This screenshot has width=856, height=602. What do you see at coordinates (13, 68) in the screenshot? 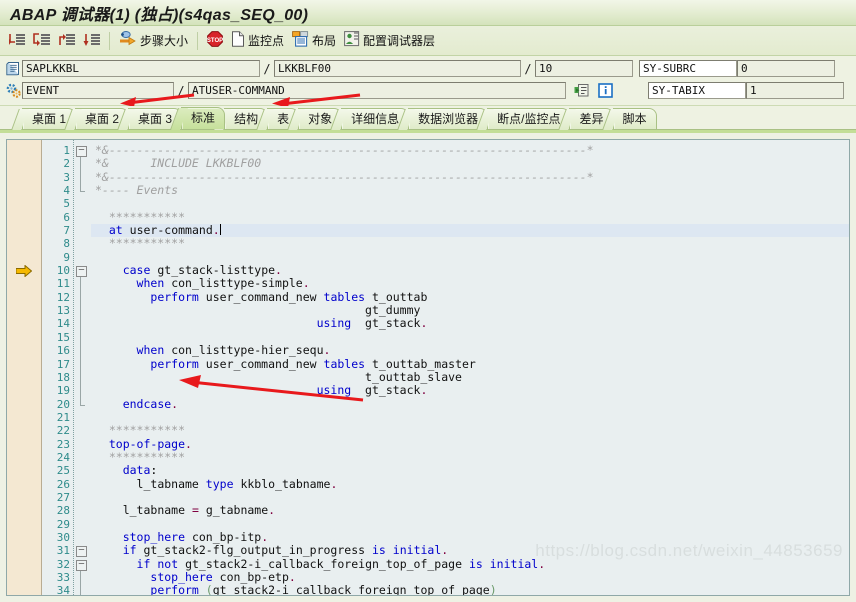
I see `program-icon` at bounding box center [13, 68].